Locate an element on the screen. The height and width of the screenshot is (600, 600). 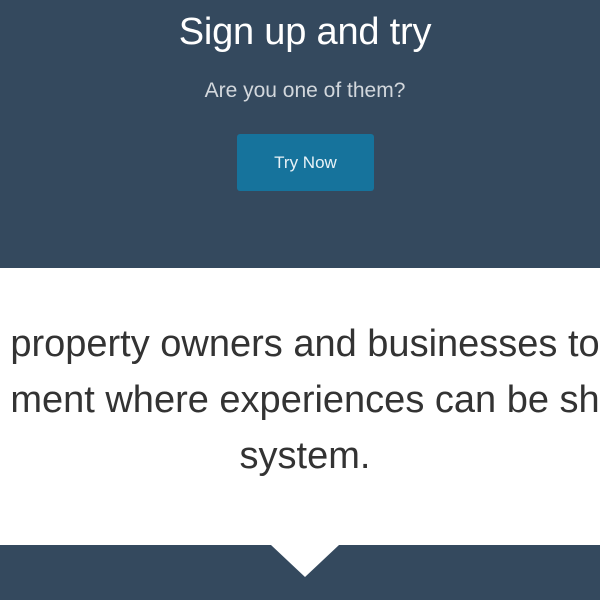
try-now-button: Try Now is located at coordinates (305, 162).